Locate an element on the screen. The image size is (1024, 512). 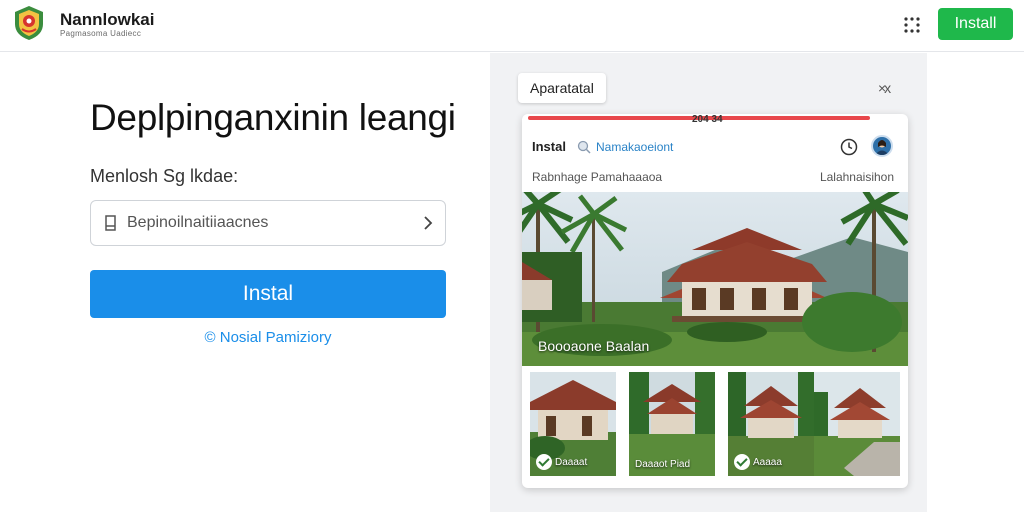
thumbnail-1: Daaaat is located at coordinates (573, 424).